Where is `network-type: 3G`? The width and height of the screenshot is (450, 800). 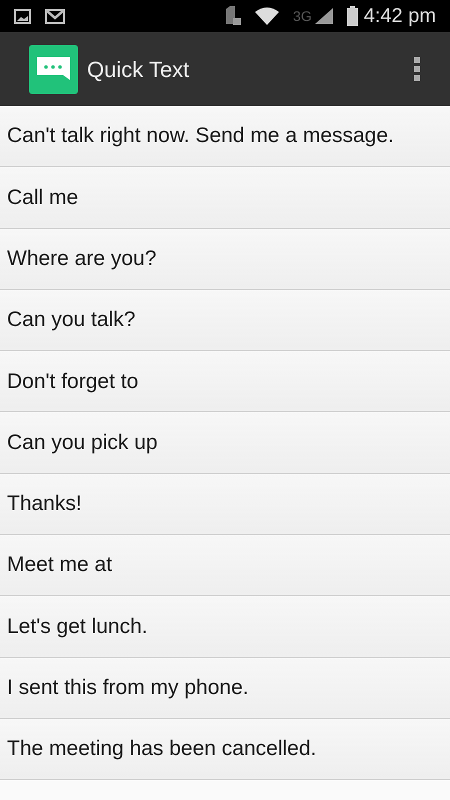 network-type: 3G is located at coordinates (302, 16).